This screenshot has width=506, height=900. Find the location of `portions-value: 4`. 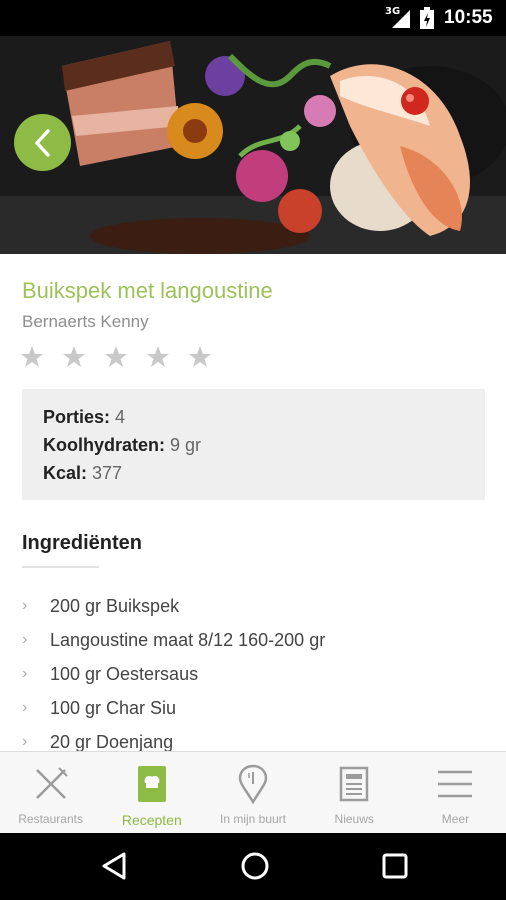

portions-value: 4 is located at coordinates (120, 417).